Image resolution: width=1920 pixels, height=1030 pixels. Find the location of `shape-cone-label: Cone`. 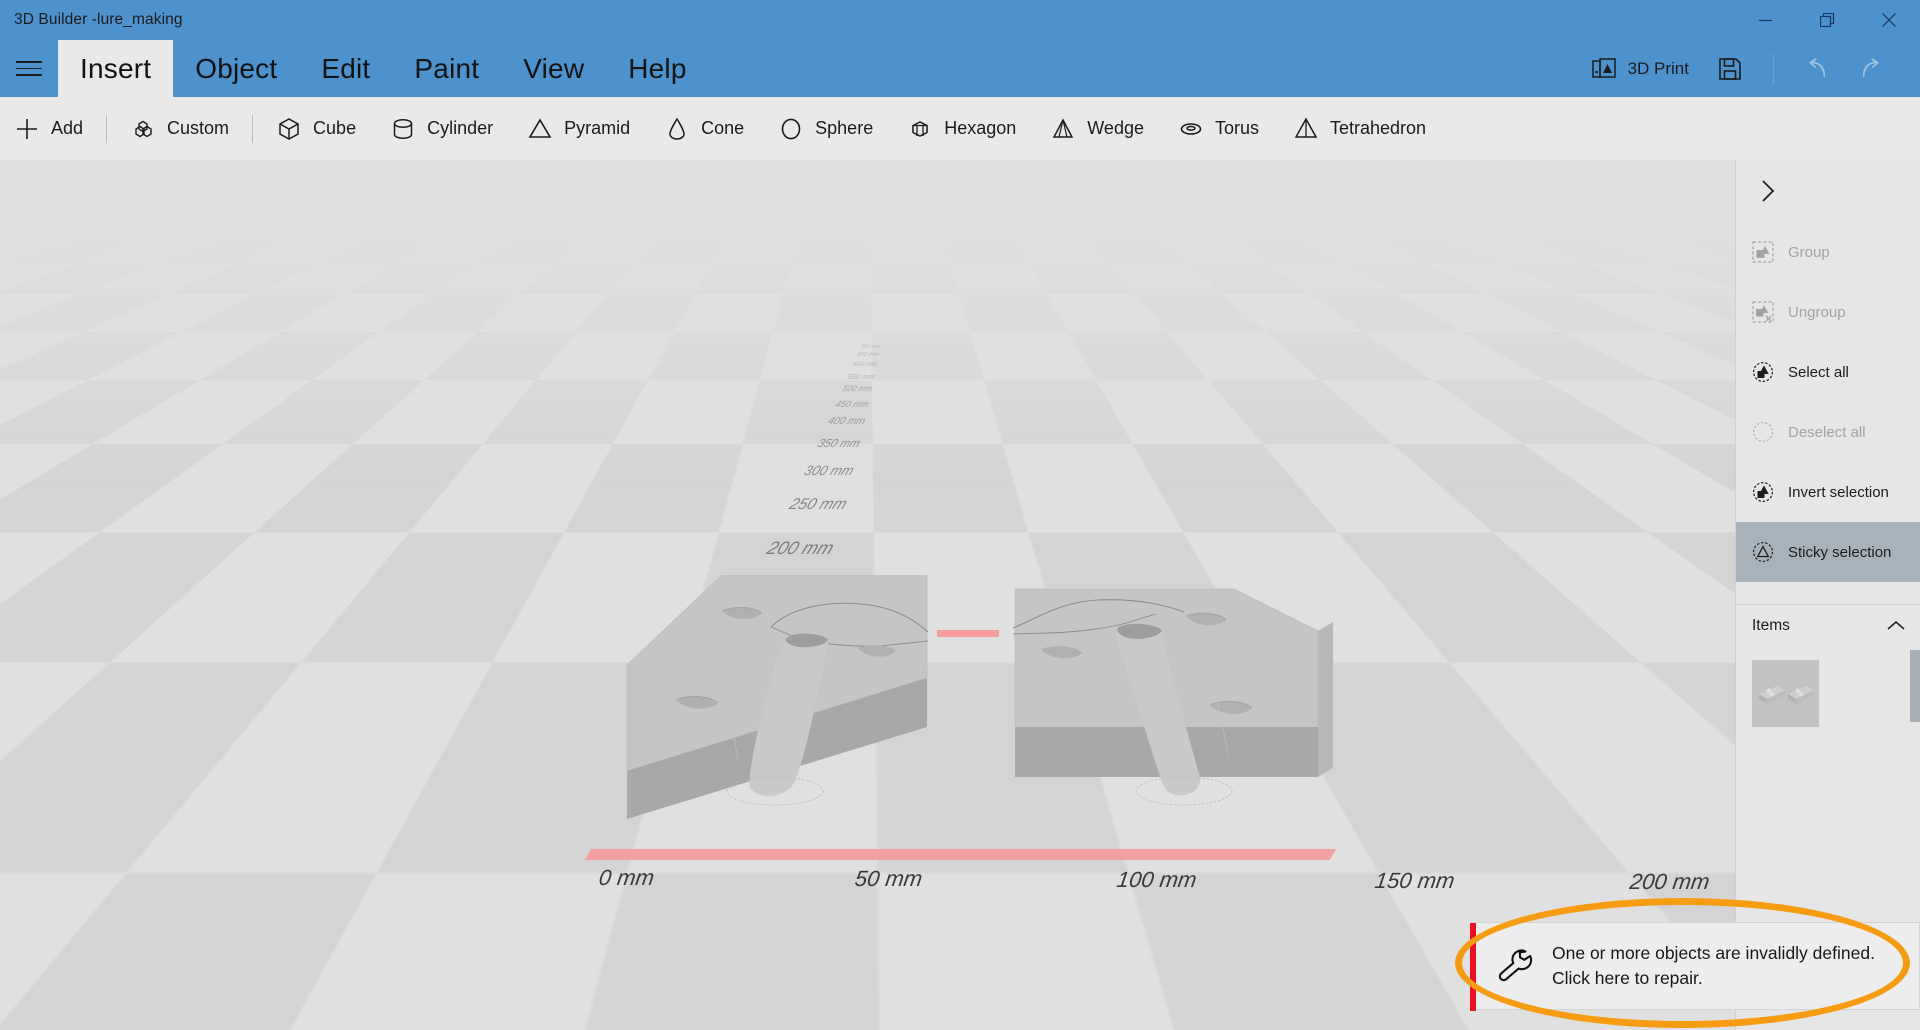

shape-cone-label: Cone is located at coordinates (723, 128).